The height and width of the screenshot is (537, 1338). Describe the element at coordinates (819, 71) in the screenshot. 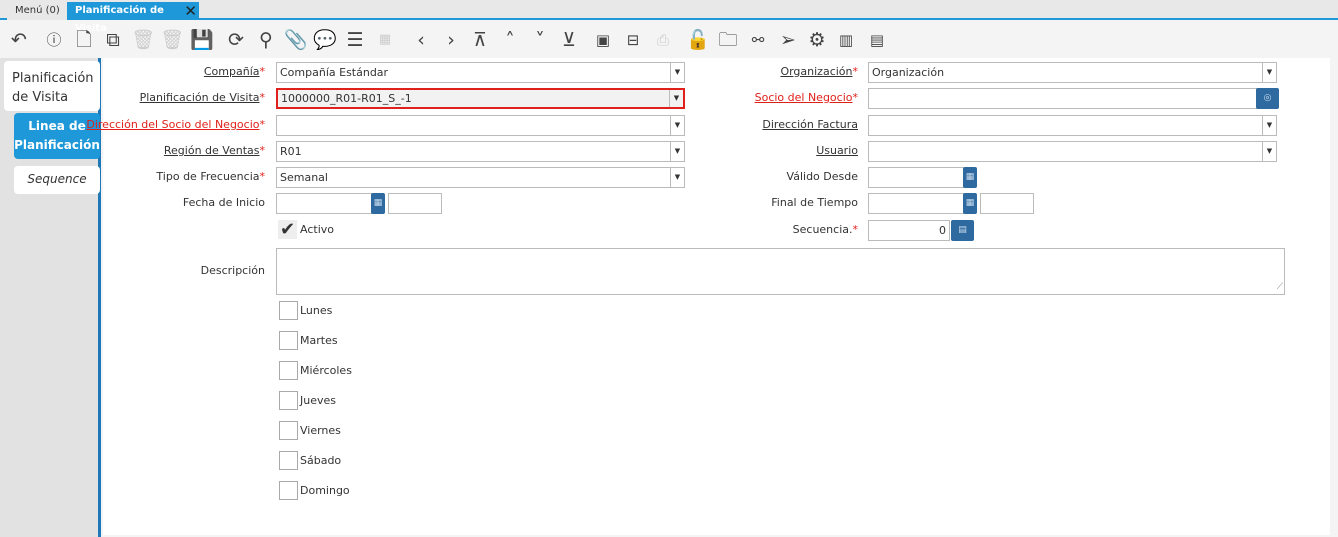

I see `organization-label: Organización*` at that location.